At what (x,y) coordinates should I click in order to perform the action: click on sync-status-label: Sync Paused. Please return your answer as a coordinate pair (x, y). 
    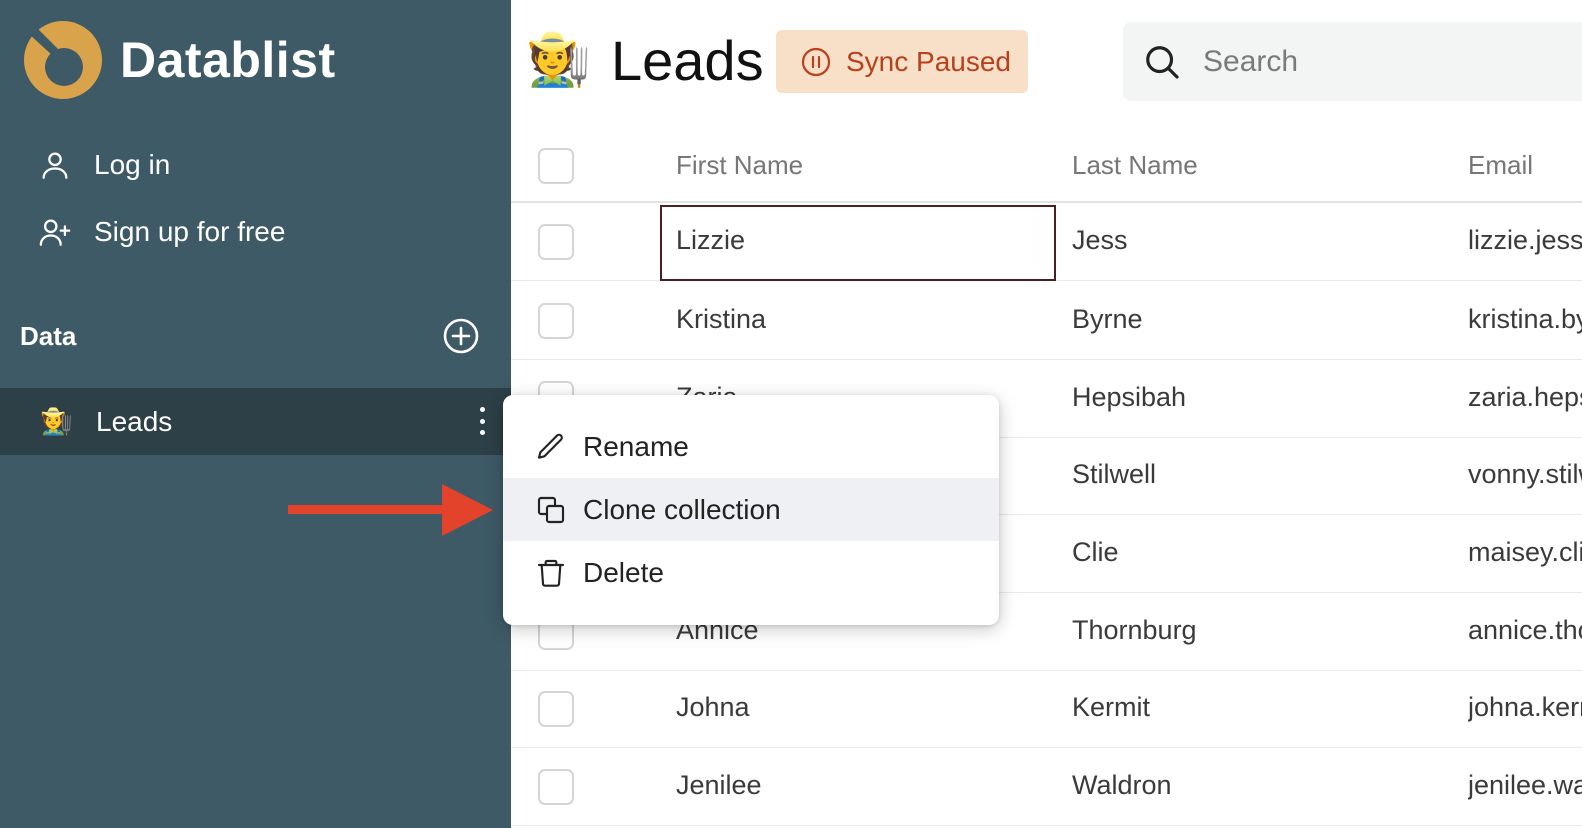
    Looking at the image, I should click on (928, 61).